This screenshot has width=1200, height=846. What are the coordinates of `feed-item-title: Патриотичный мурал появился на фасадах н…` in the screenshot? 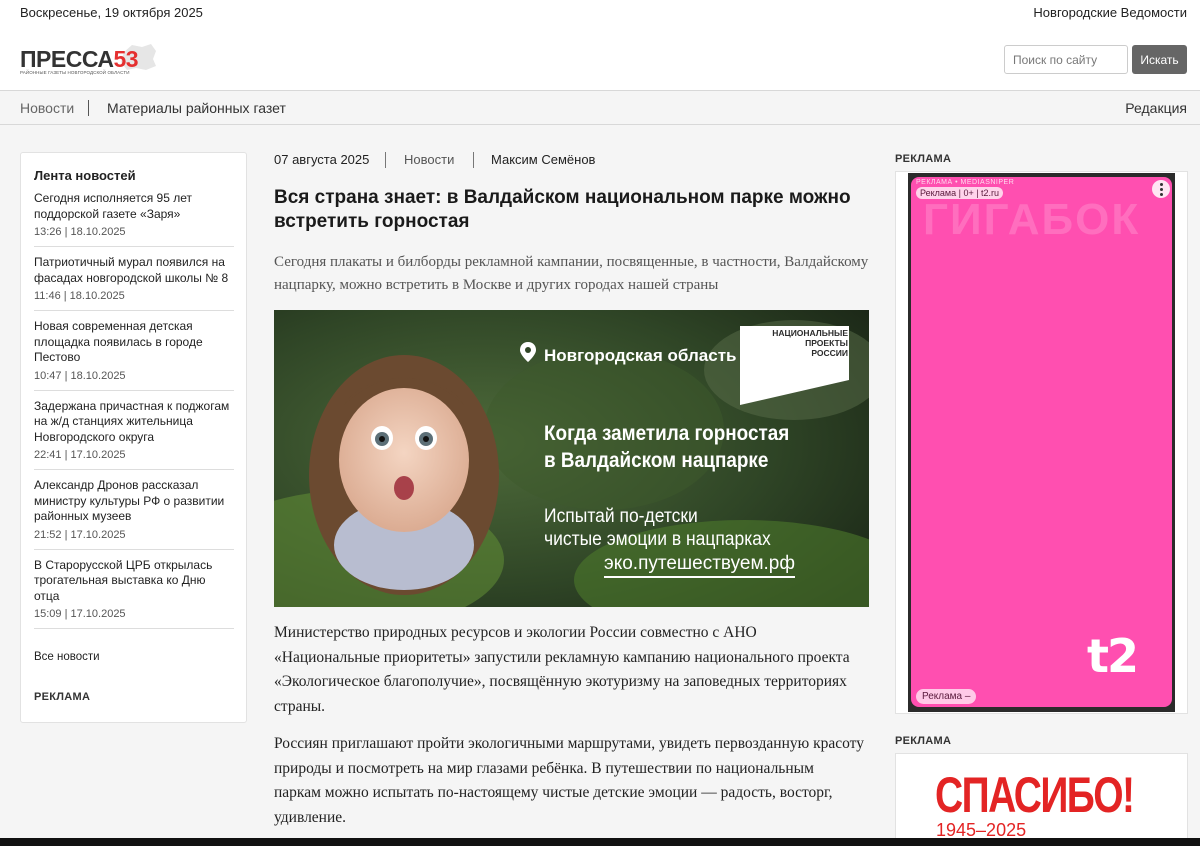 It's located at (134, 270).